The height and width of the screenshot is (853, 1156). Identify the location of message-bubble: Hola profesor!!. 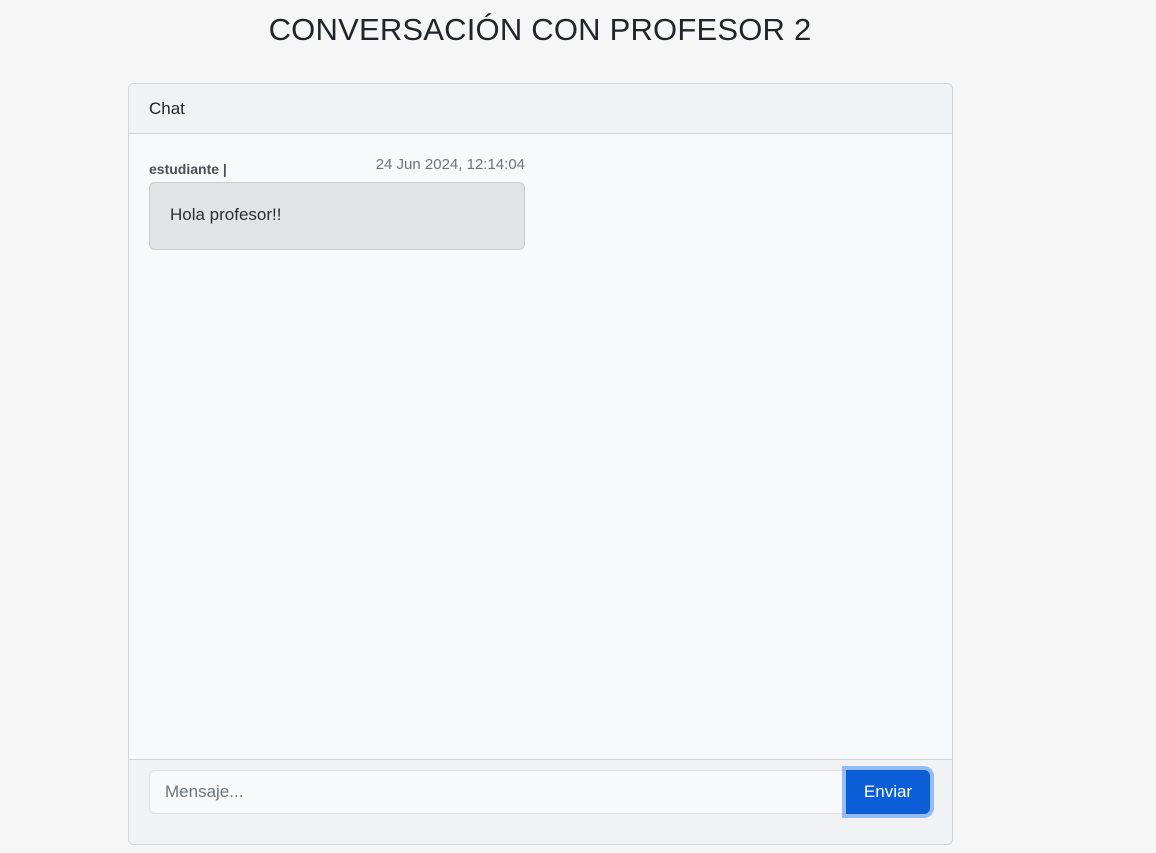
(337, 216).